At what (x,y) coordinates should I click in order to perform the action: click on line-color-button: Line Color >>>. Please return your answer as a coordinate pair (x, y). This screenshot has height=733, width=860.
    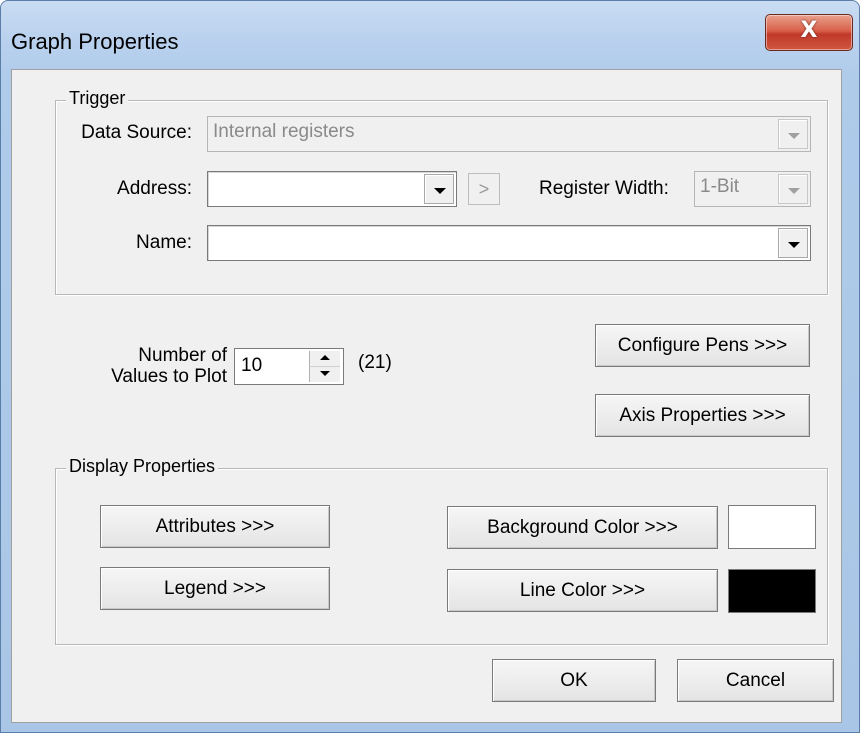
    Looking at the image, I should click on (582, 590).